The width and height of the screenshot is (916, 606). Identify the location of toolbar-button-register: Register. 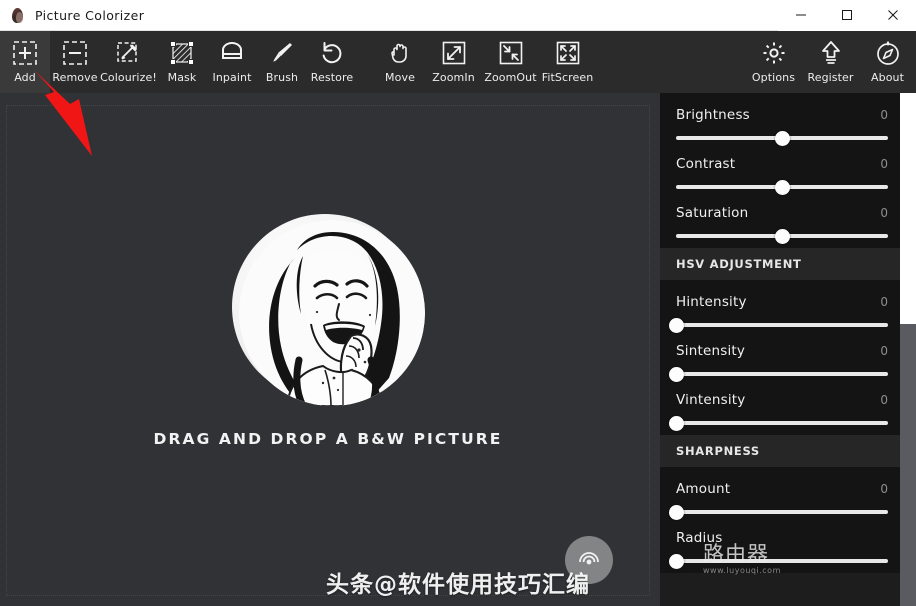
(830, 62).